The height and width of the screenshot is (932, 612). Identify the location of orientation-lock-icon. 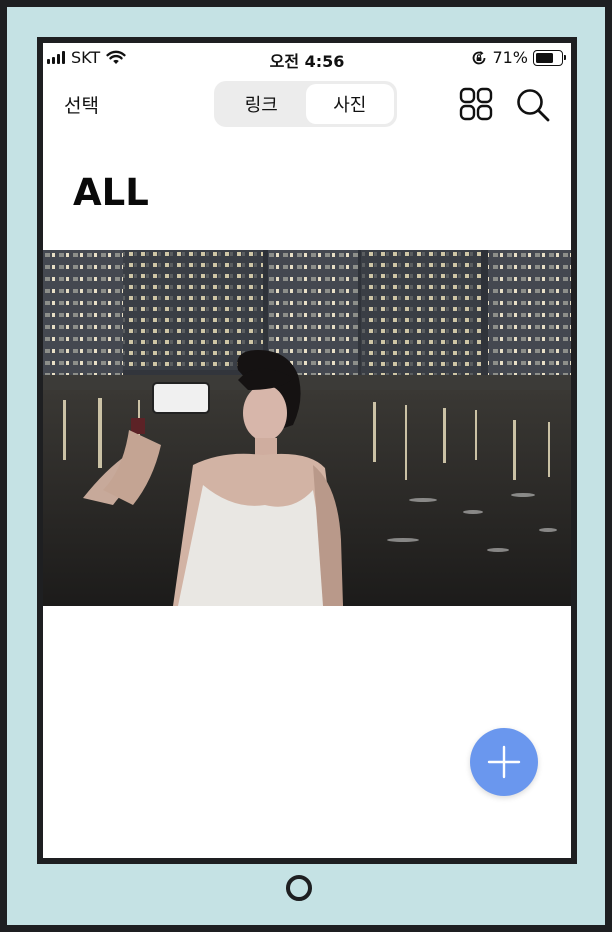
(479, 57).